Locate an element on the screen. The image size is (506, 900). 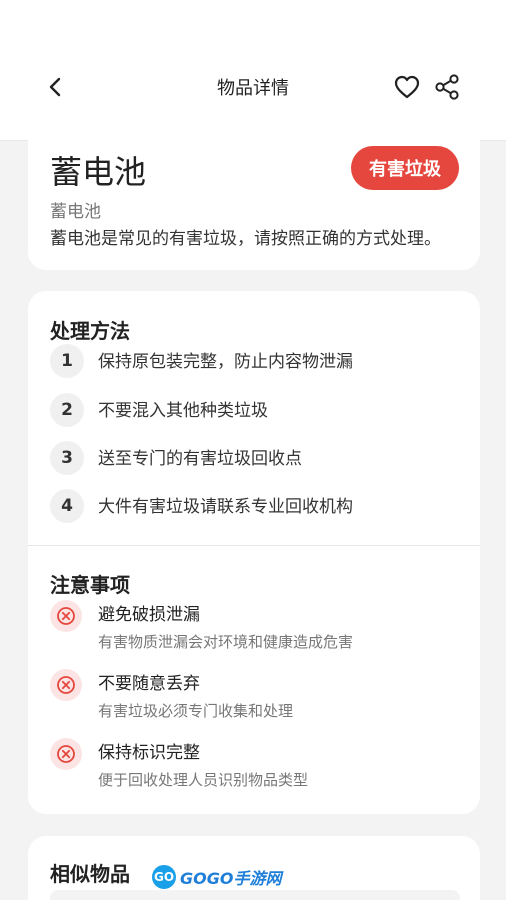
step-number: 2 is located at coordinates (67, 410).